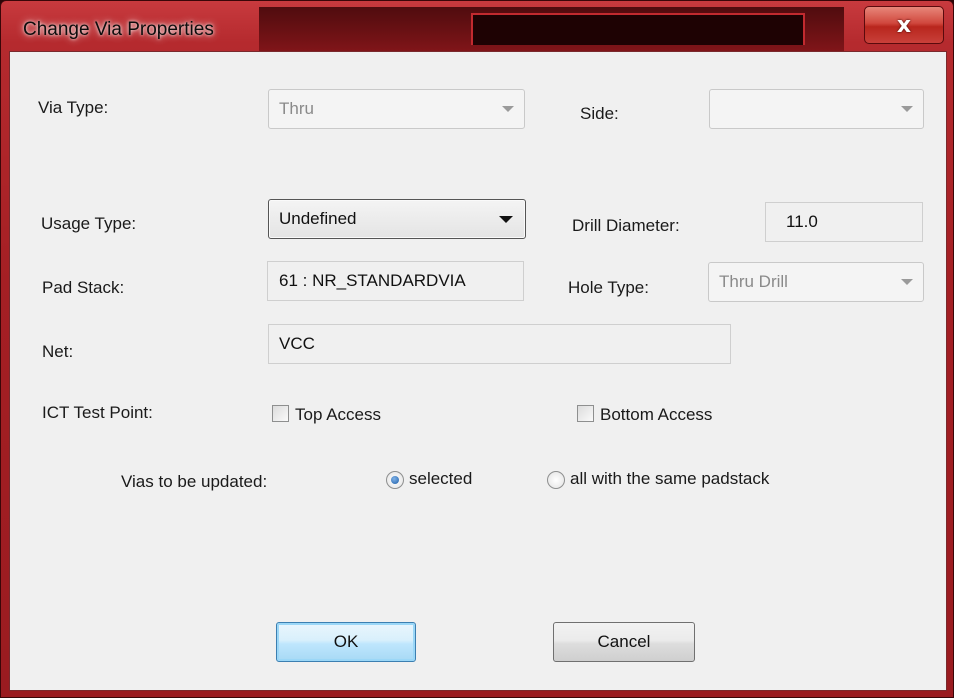  Describe the element at coordinates (396, 109) in the screenshot. I see `via-type-dropdown: Thru` at that location.